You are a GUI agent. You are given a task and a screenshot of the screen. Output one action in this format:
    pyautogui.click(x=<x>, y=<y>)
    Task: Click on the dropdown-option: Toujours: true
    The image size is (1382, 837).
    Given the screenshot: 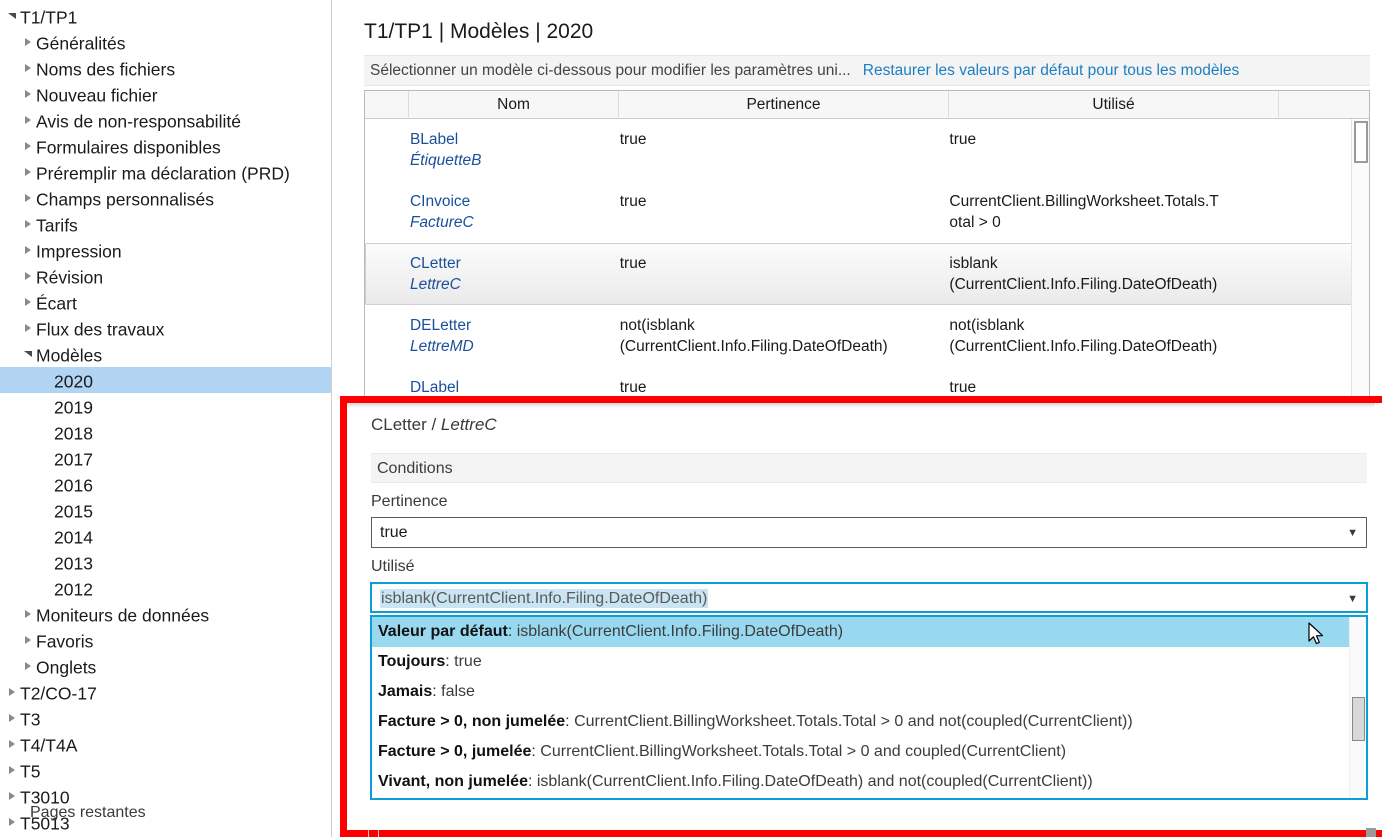 What is the action you would take?
    pyautogui.click(x=869, y=662)
    